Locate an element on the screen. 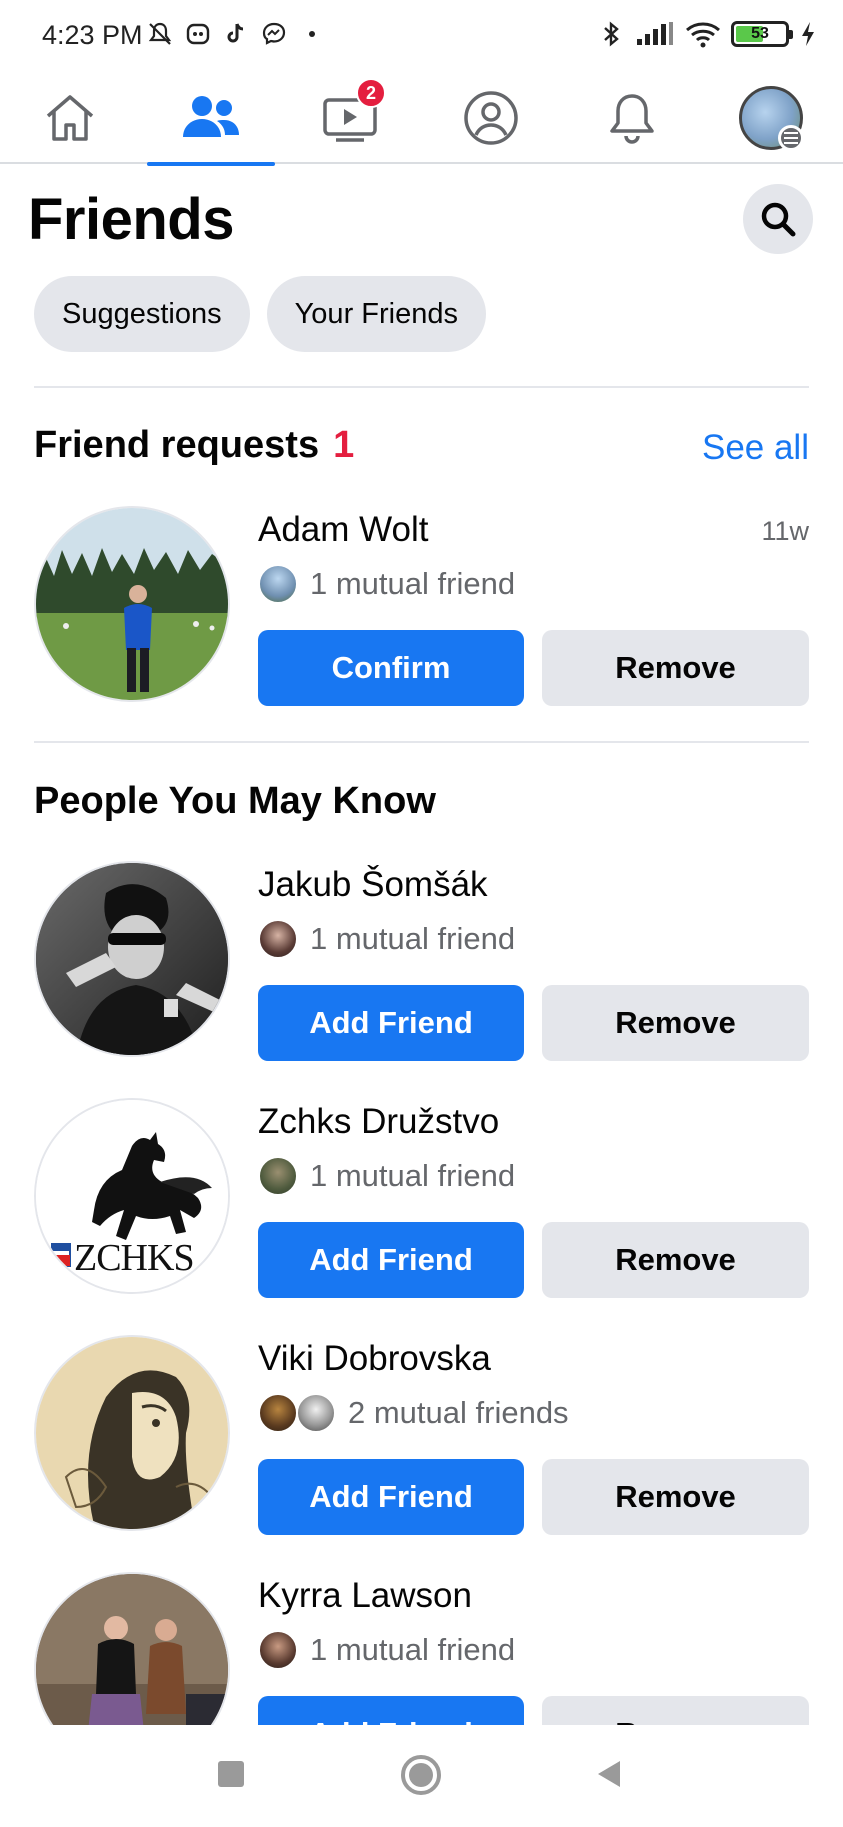  home-icon is located at coordinates (70, 118).